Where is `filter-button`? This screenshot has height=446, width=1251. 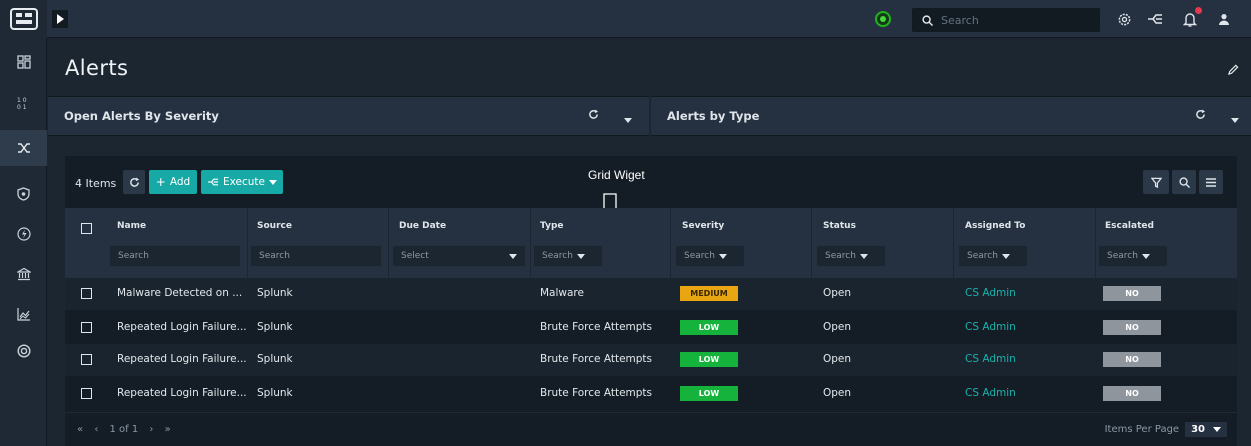
filter-button is located at coordinates (1156, 182).